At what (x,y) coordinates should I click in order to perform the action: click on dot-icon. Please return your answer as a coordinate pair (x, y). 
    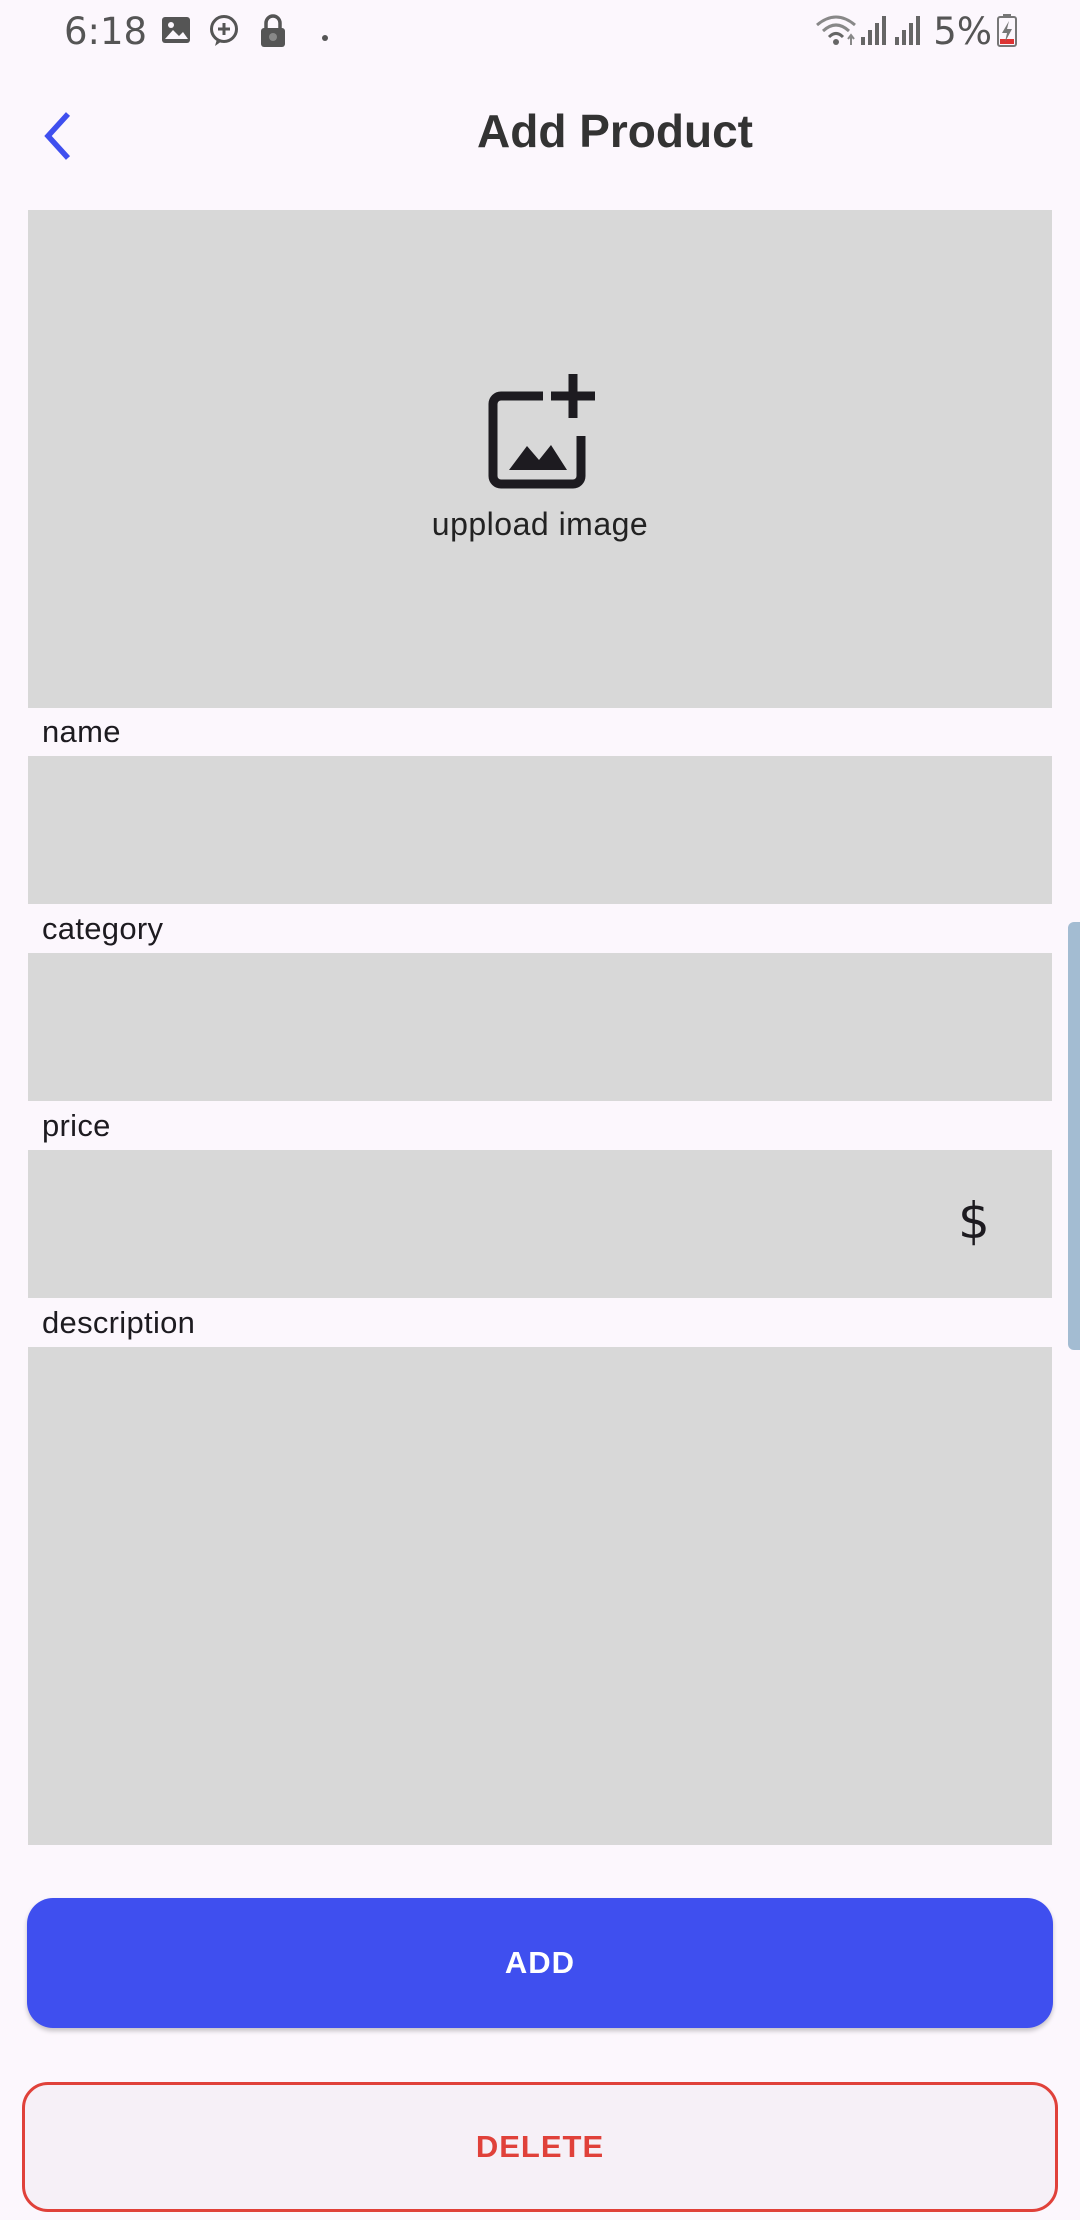
    Looking at the image, I should click on (325, 36).